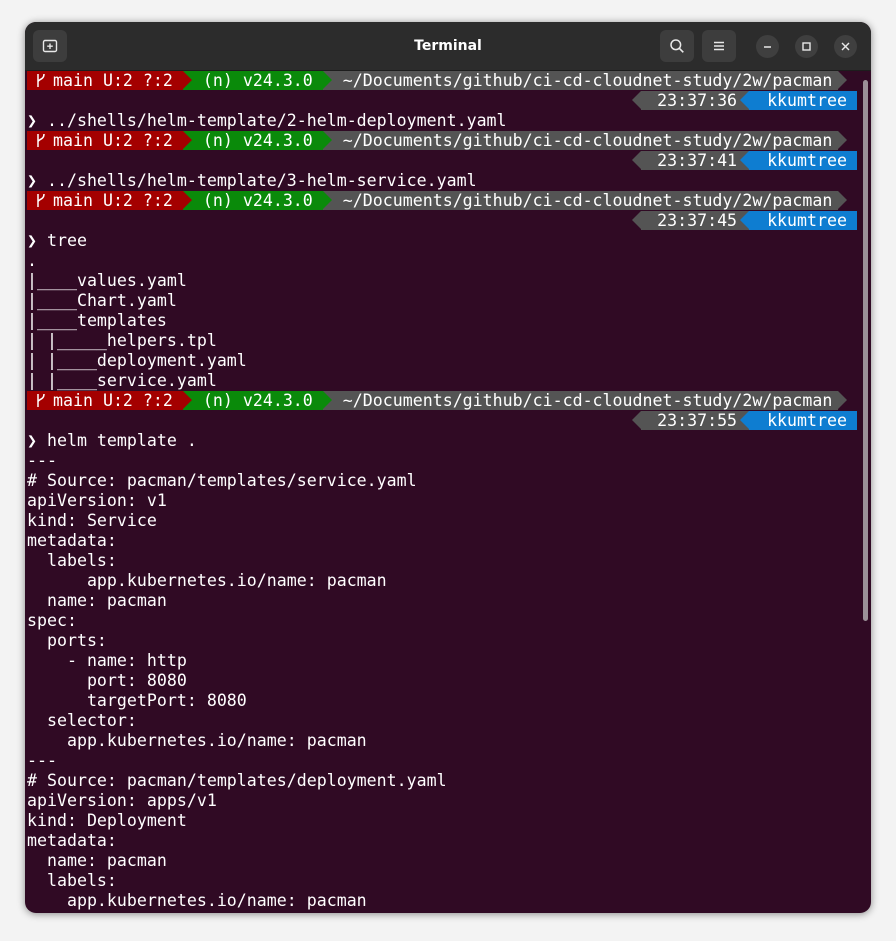 Image resolution: width=896 pixels, height=941 pixels. I want to click on time-text: 23:37:45, so click(697, 220).